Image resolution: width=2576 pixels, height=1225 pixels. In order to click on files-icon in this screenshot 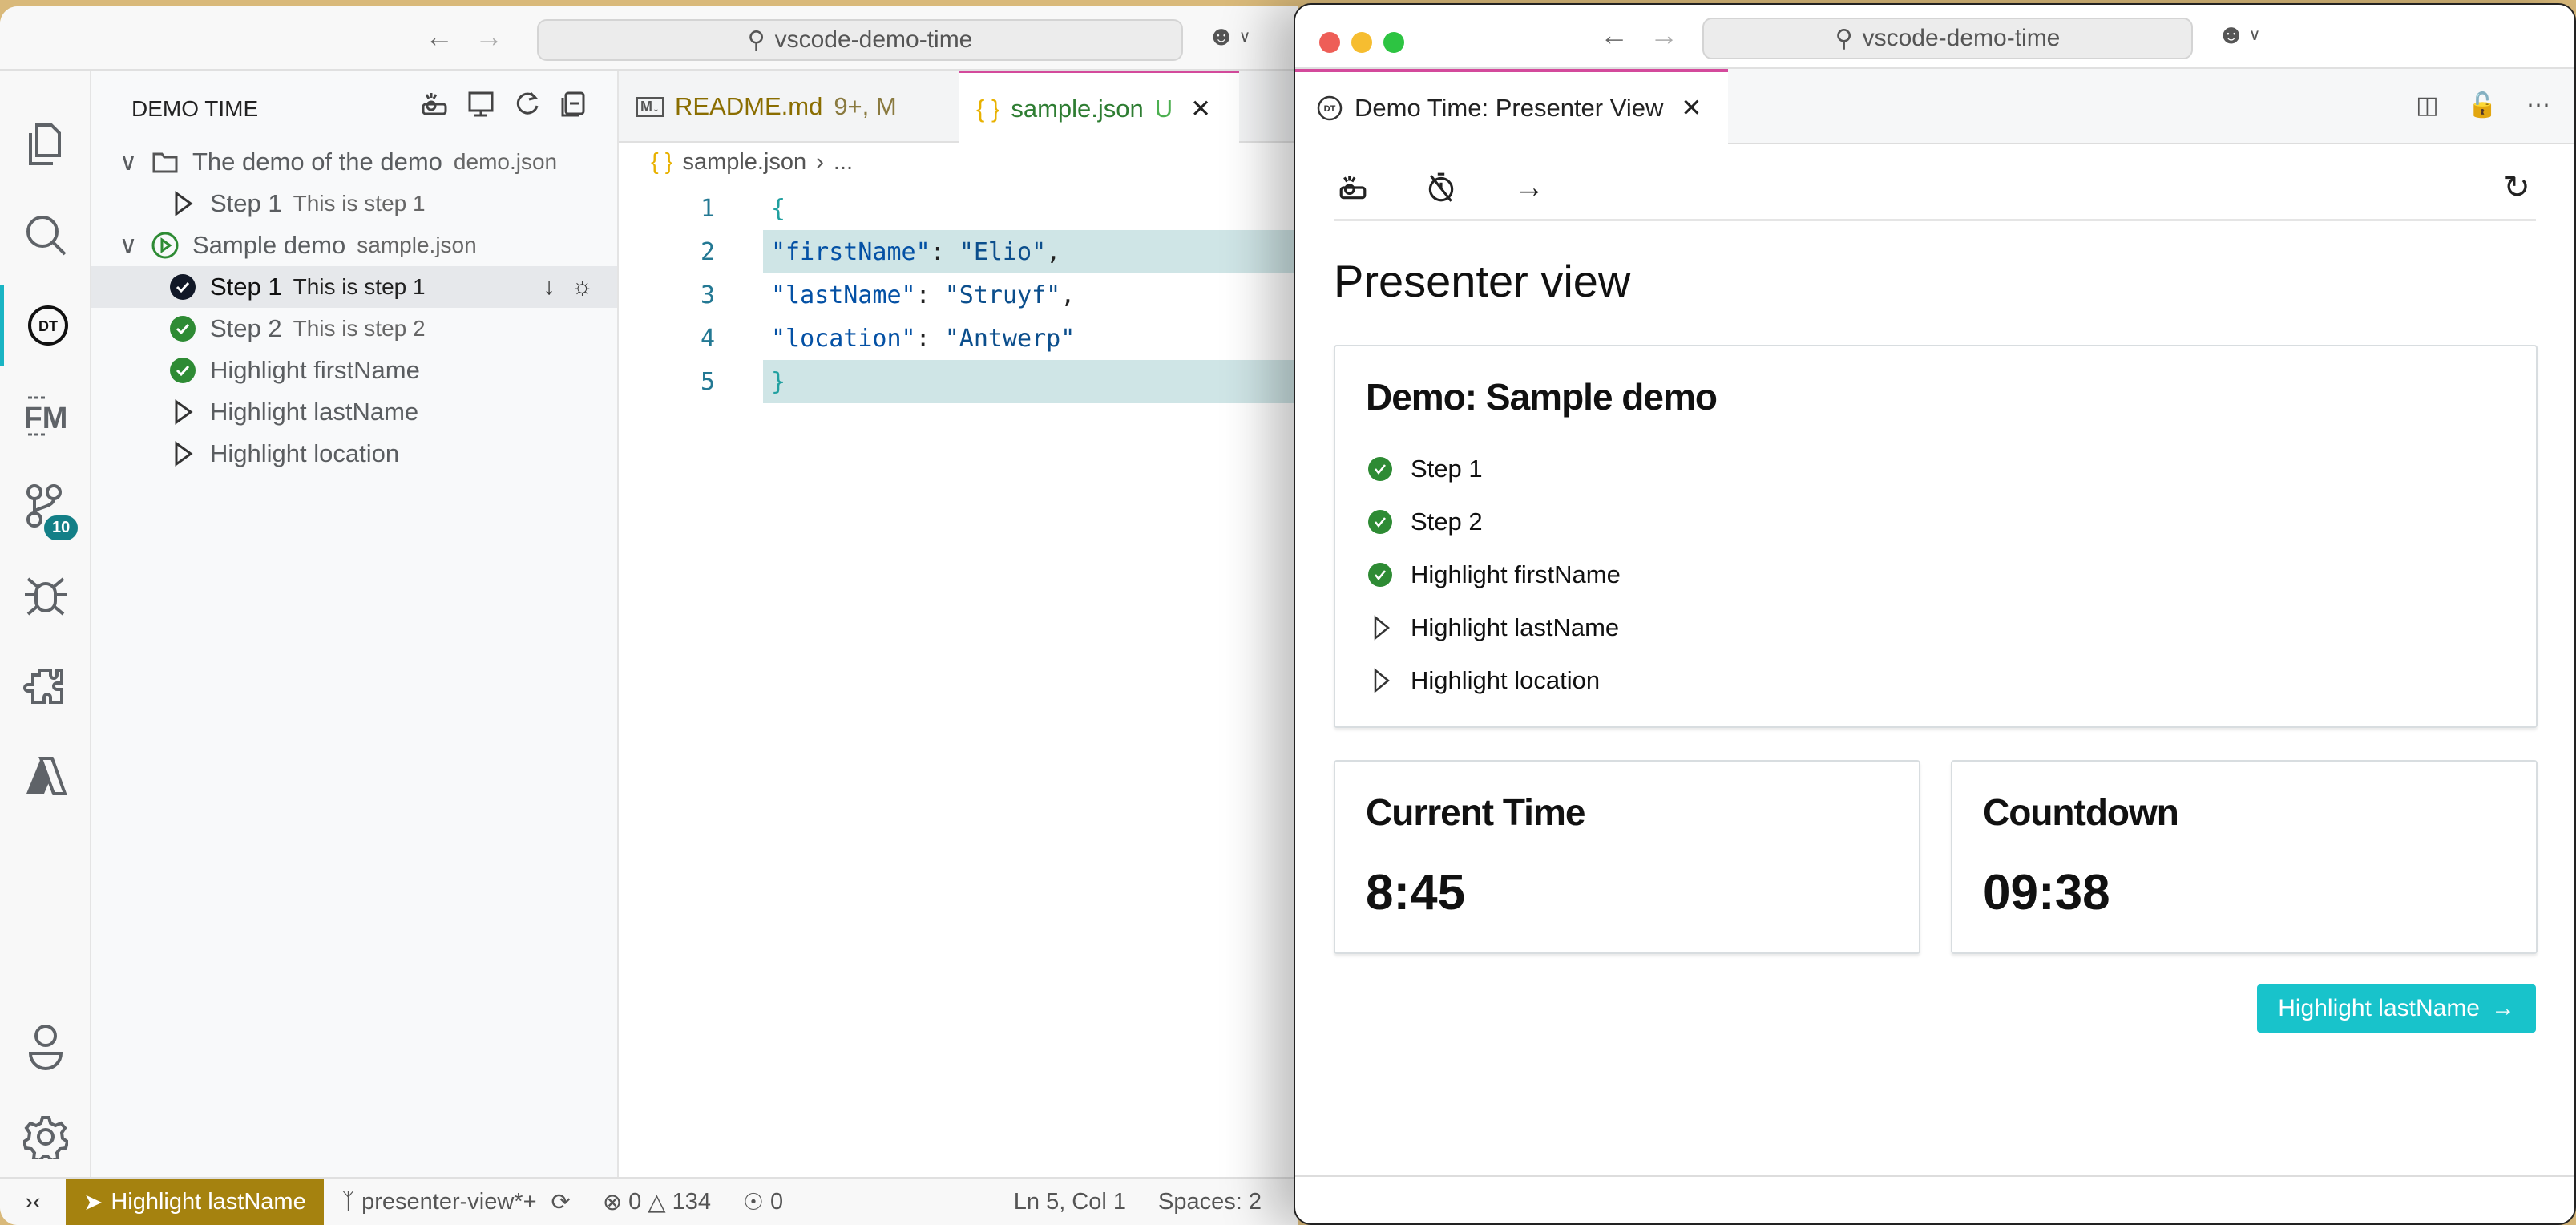, I will do `click(45, 144)`.